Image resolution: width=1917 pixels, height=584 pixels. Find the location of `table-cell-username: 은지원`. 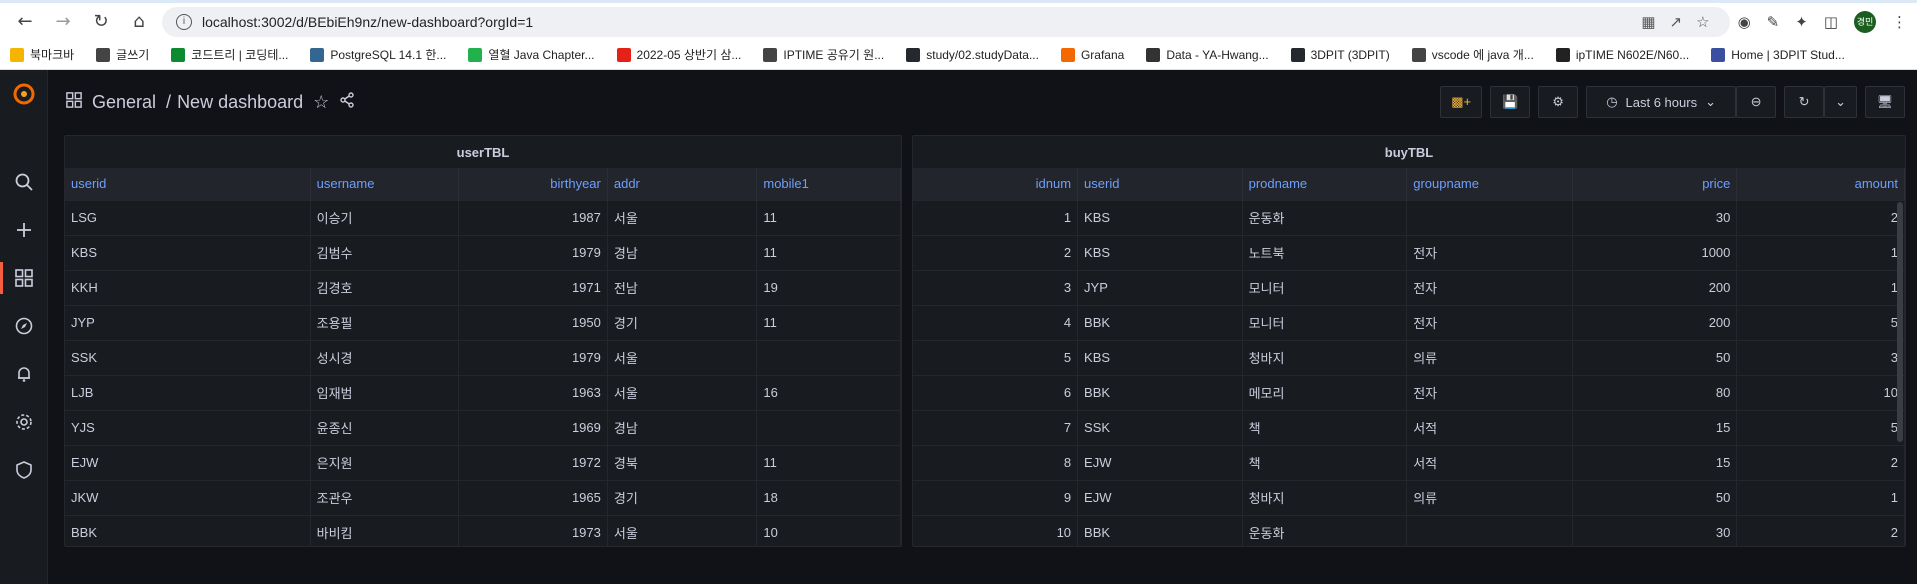

table-cell-username: 은지원 is located at coordinates (385, 462).